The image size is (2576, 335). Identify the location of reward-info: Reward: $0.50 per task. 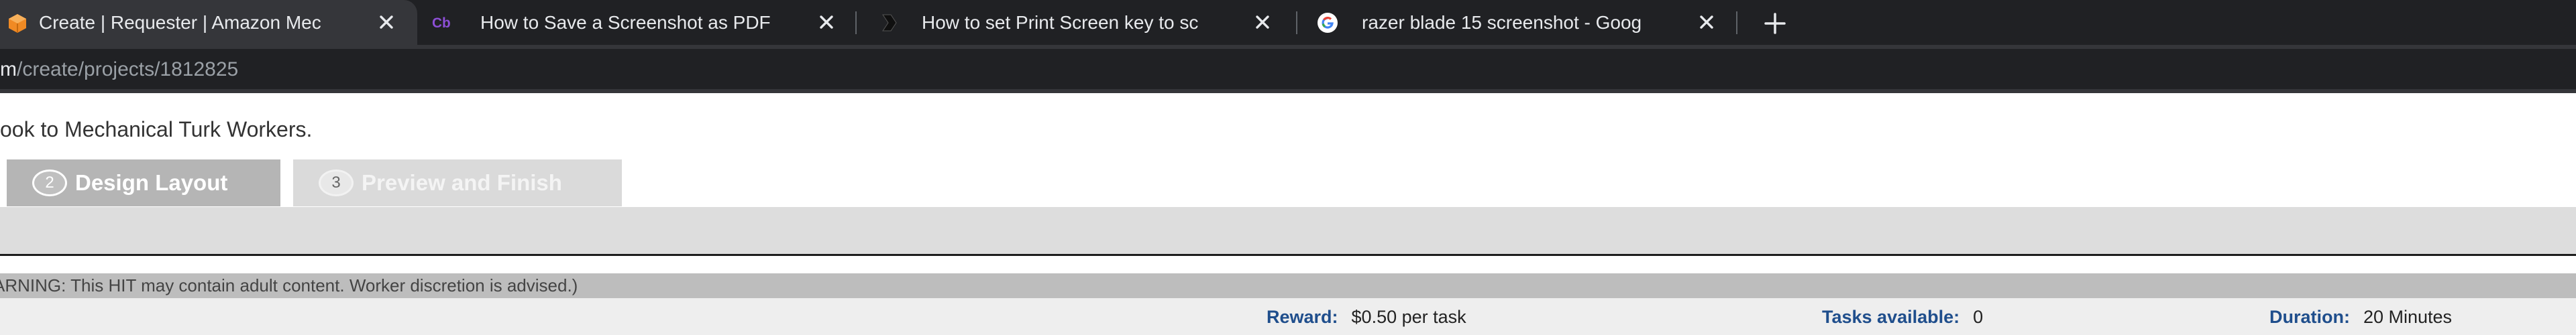
(1366, 318).